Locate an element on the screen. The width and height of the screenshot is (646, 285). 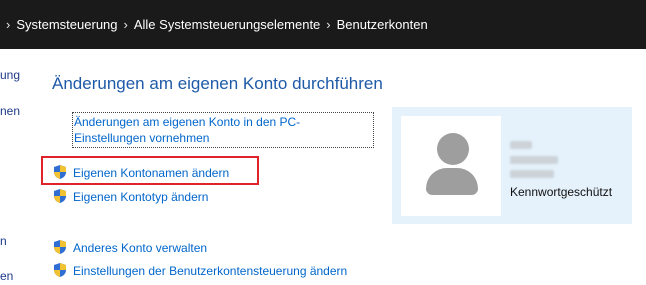
redacted-account-name is located at coordinates (521, 145).